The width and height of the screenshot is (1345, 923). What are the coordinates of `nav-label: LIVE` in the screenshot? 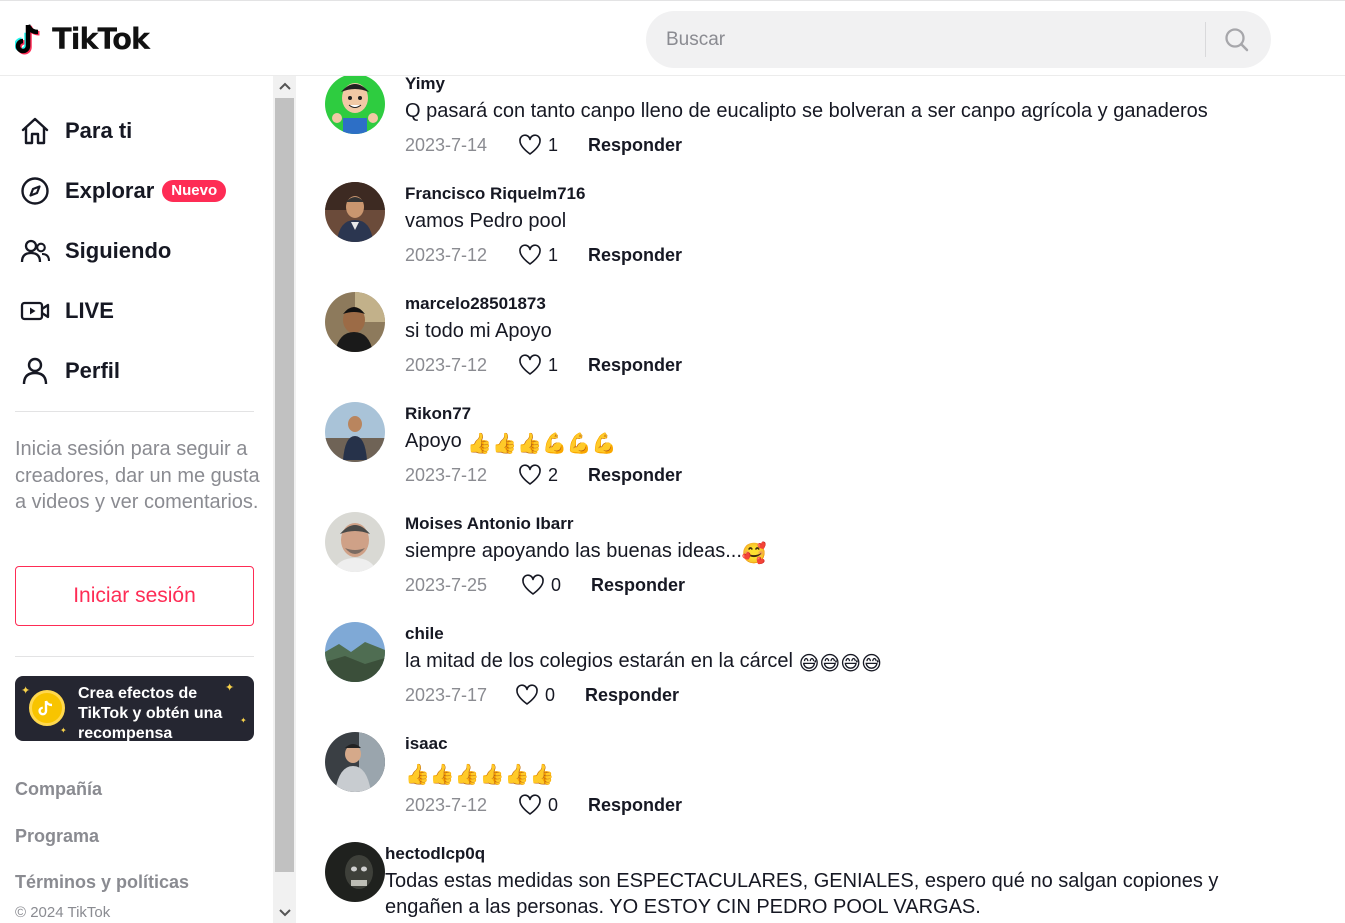 It's located at (89, 310).